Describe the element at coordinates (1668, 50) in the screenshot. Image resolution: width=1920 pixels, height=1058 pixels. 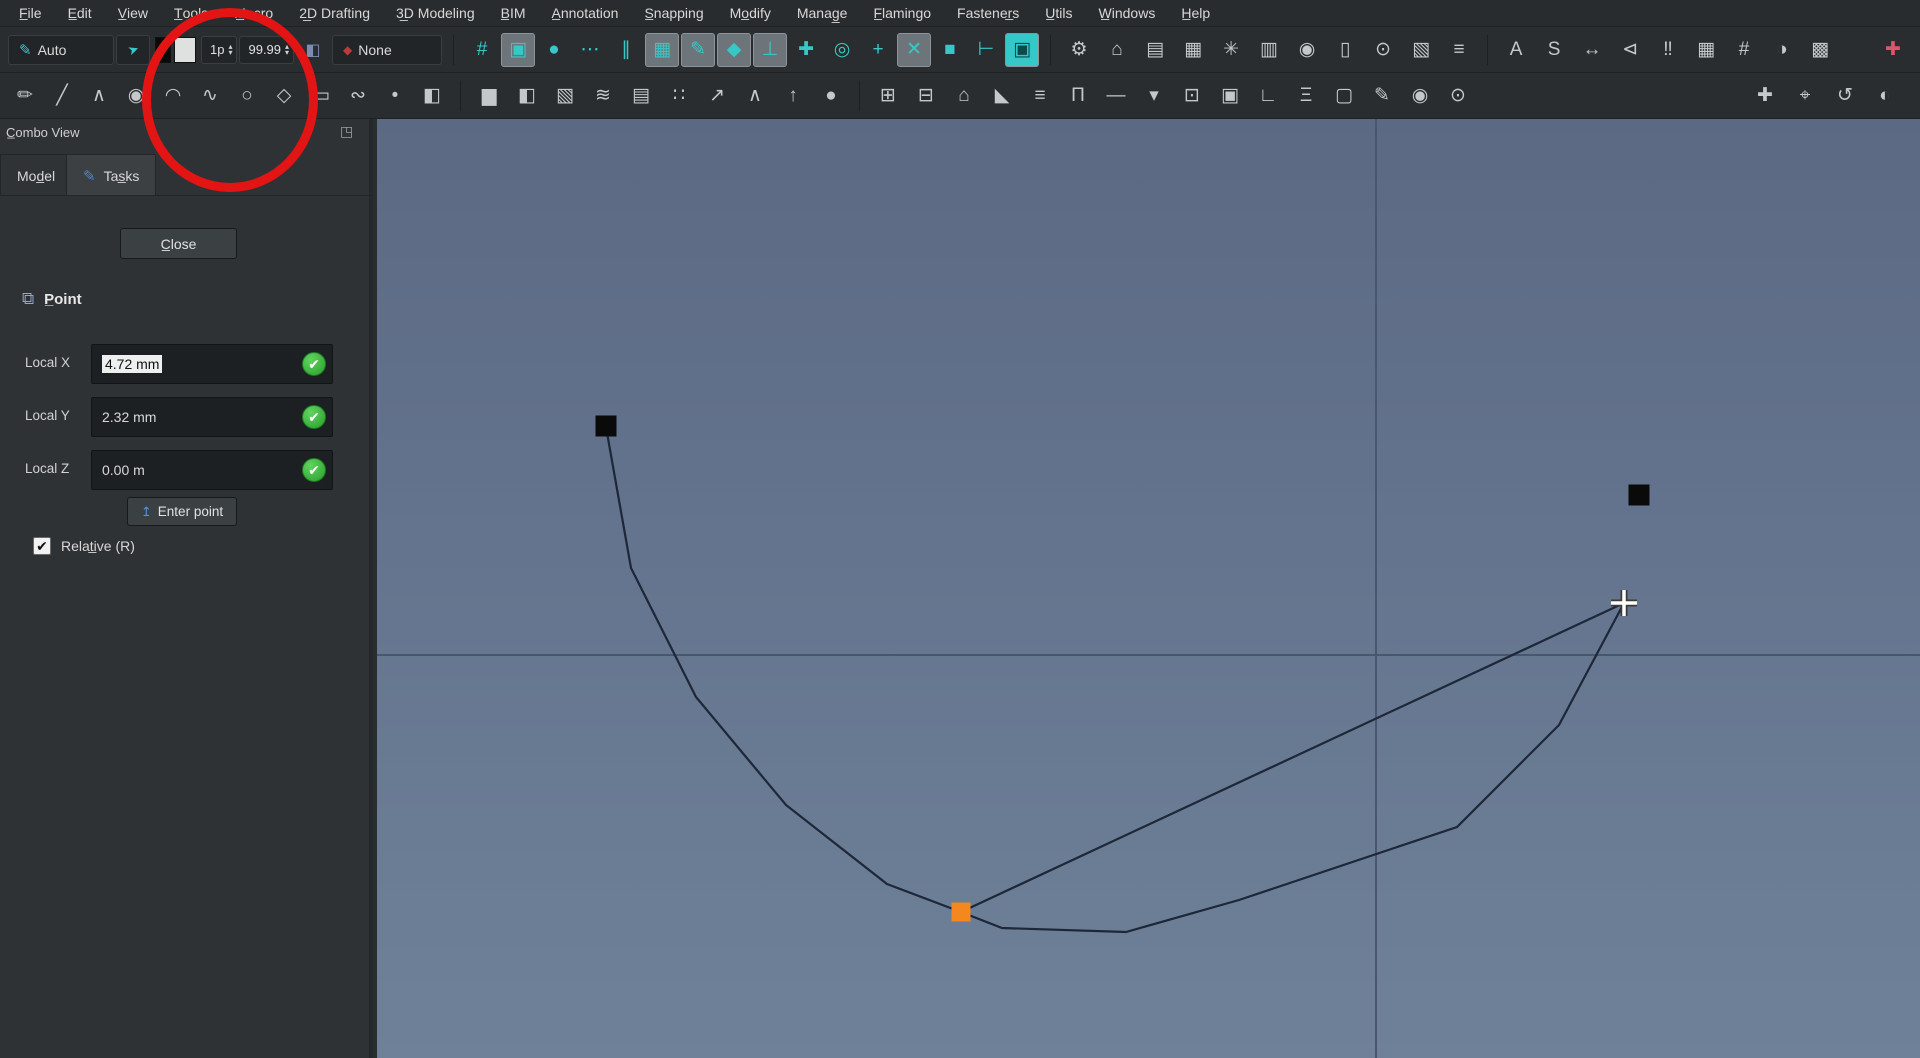
I see `axis-tool-icon: ‼` at that location.